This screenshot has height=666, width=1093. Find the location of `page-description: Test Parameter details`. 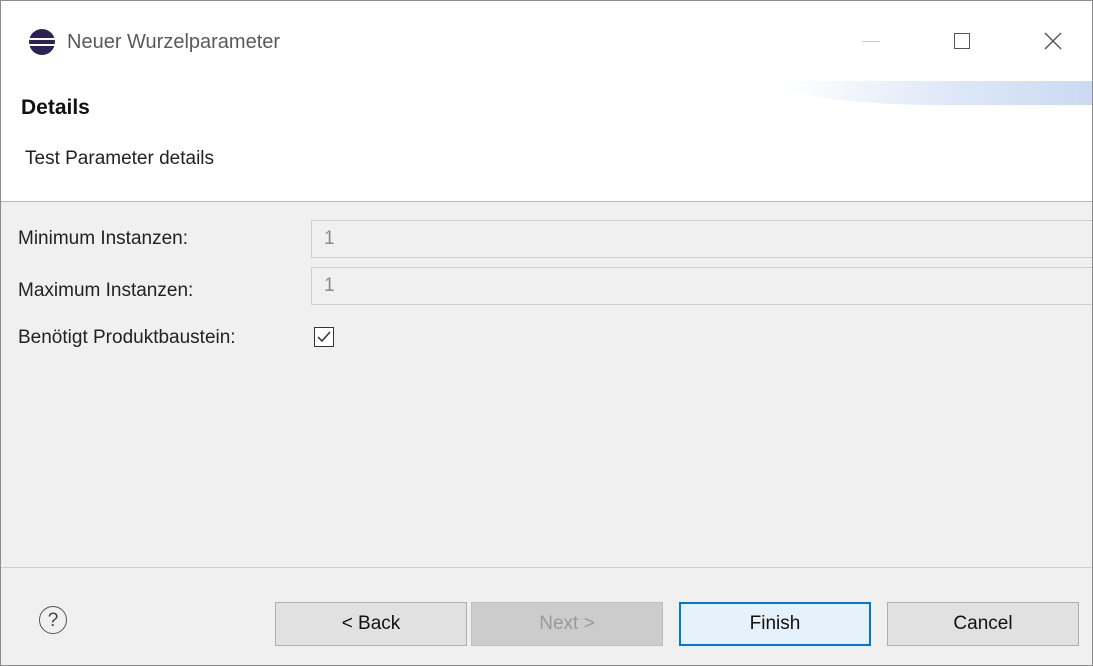

page-description: Test Parameter details is located at coordinates (120, 158).